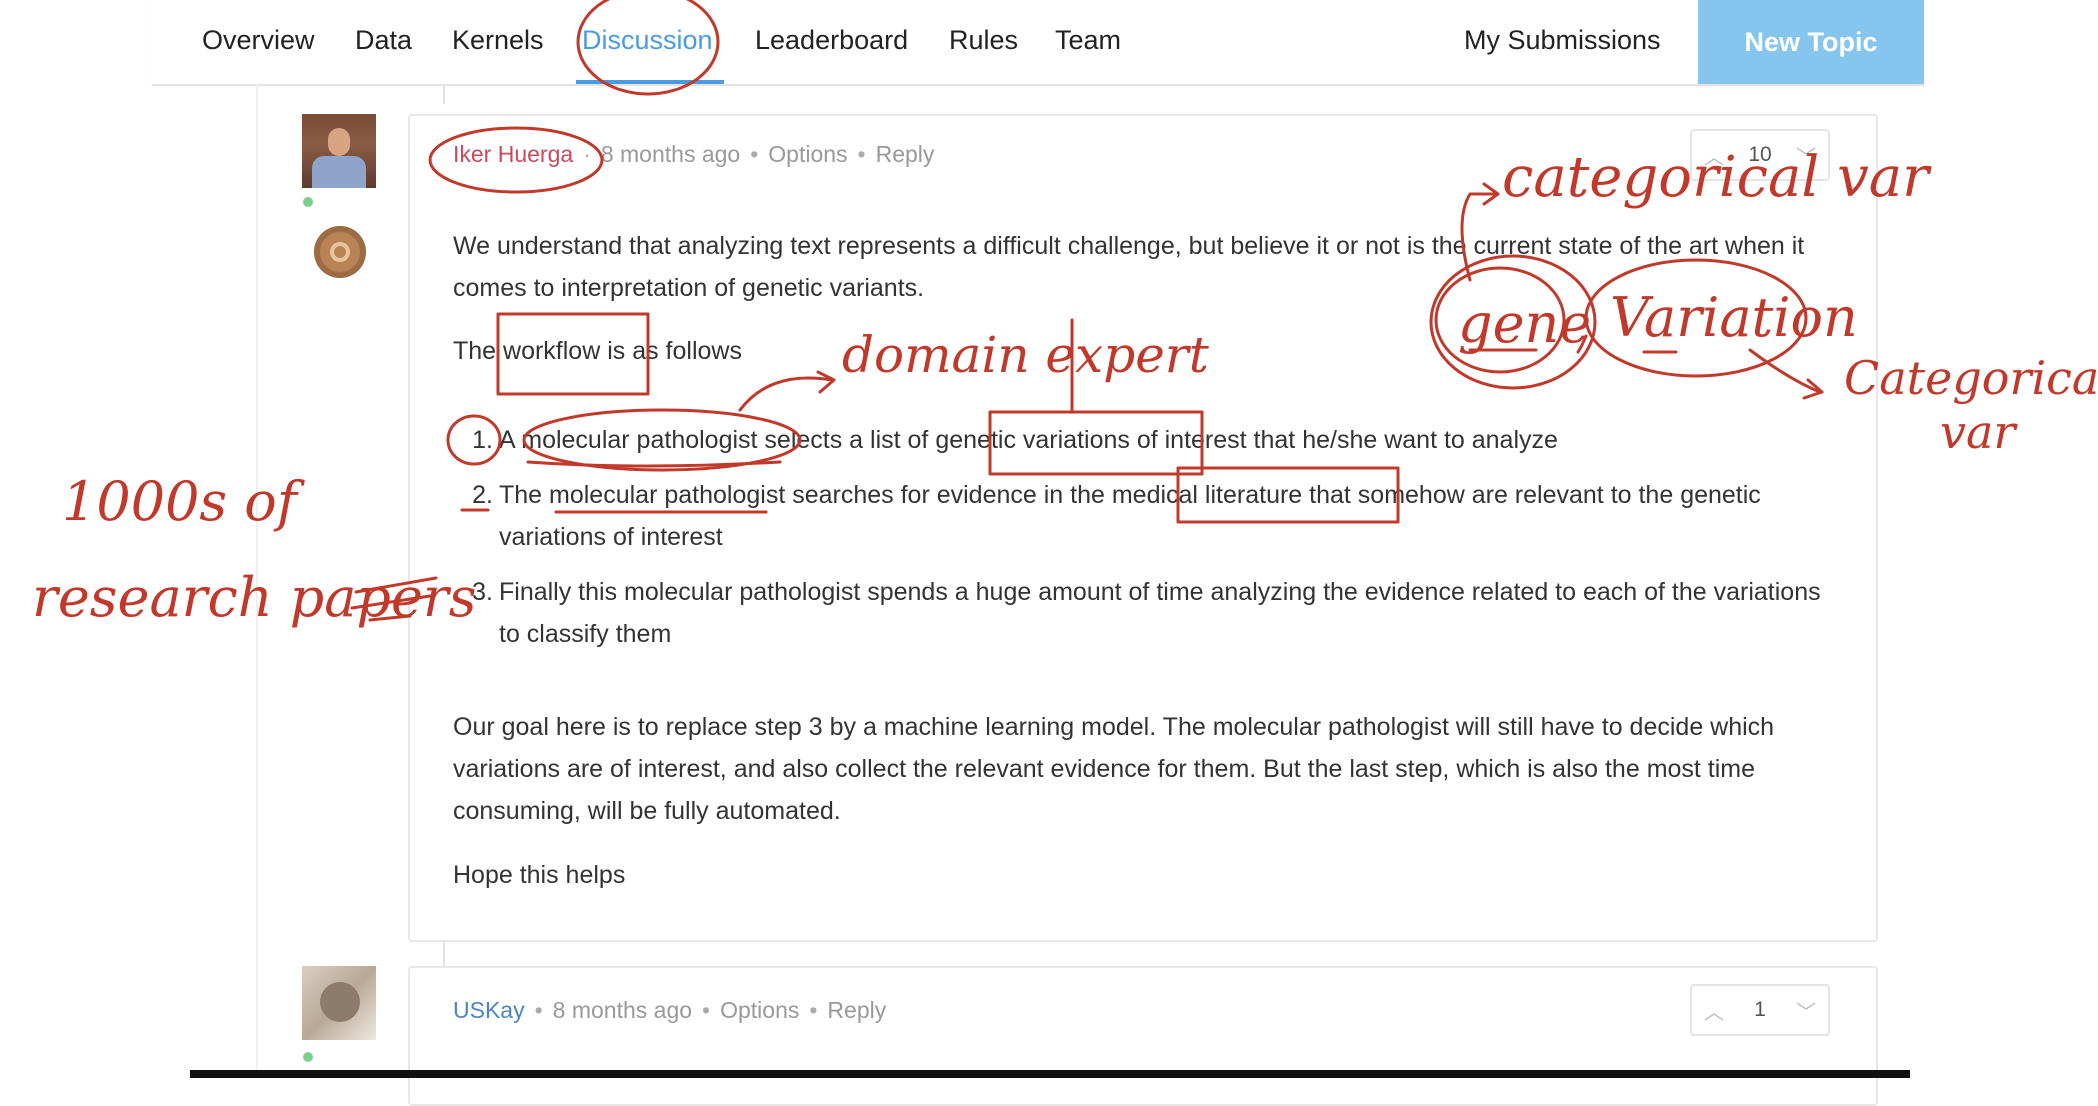 Image resolution: width=2098 pixels, height=1106 pixels. I want to click on tab-rules: Rules, so click(983, 40).